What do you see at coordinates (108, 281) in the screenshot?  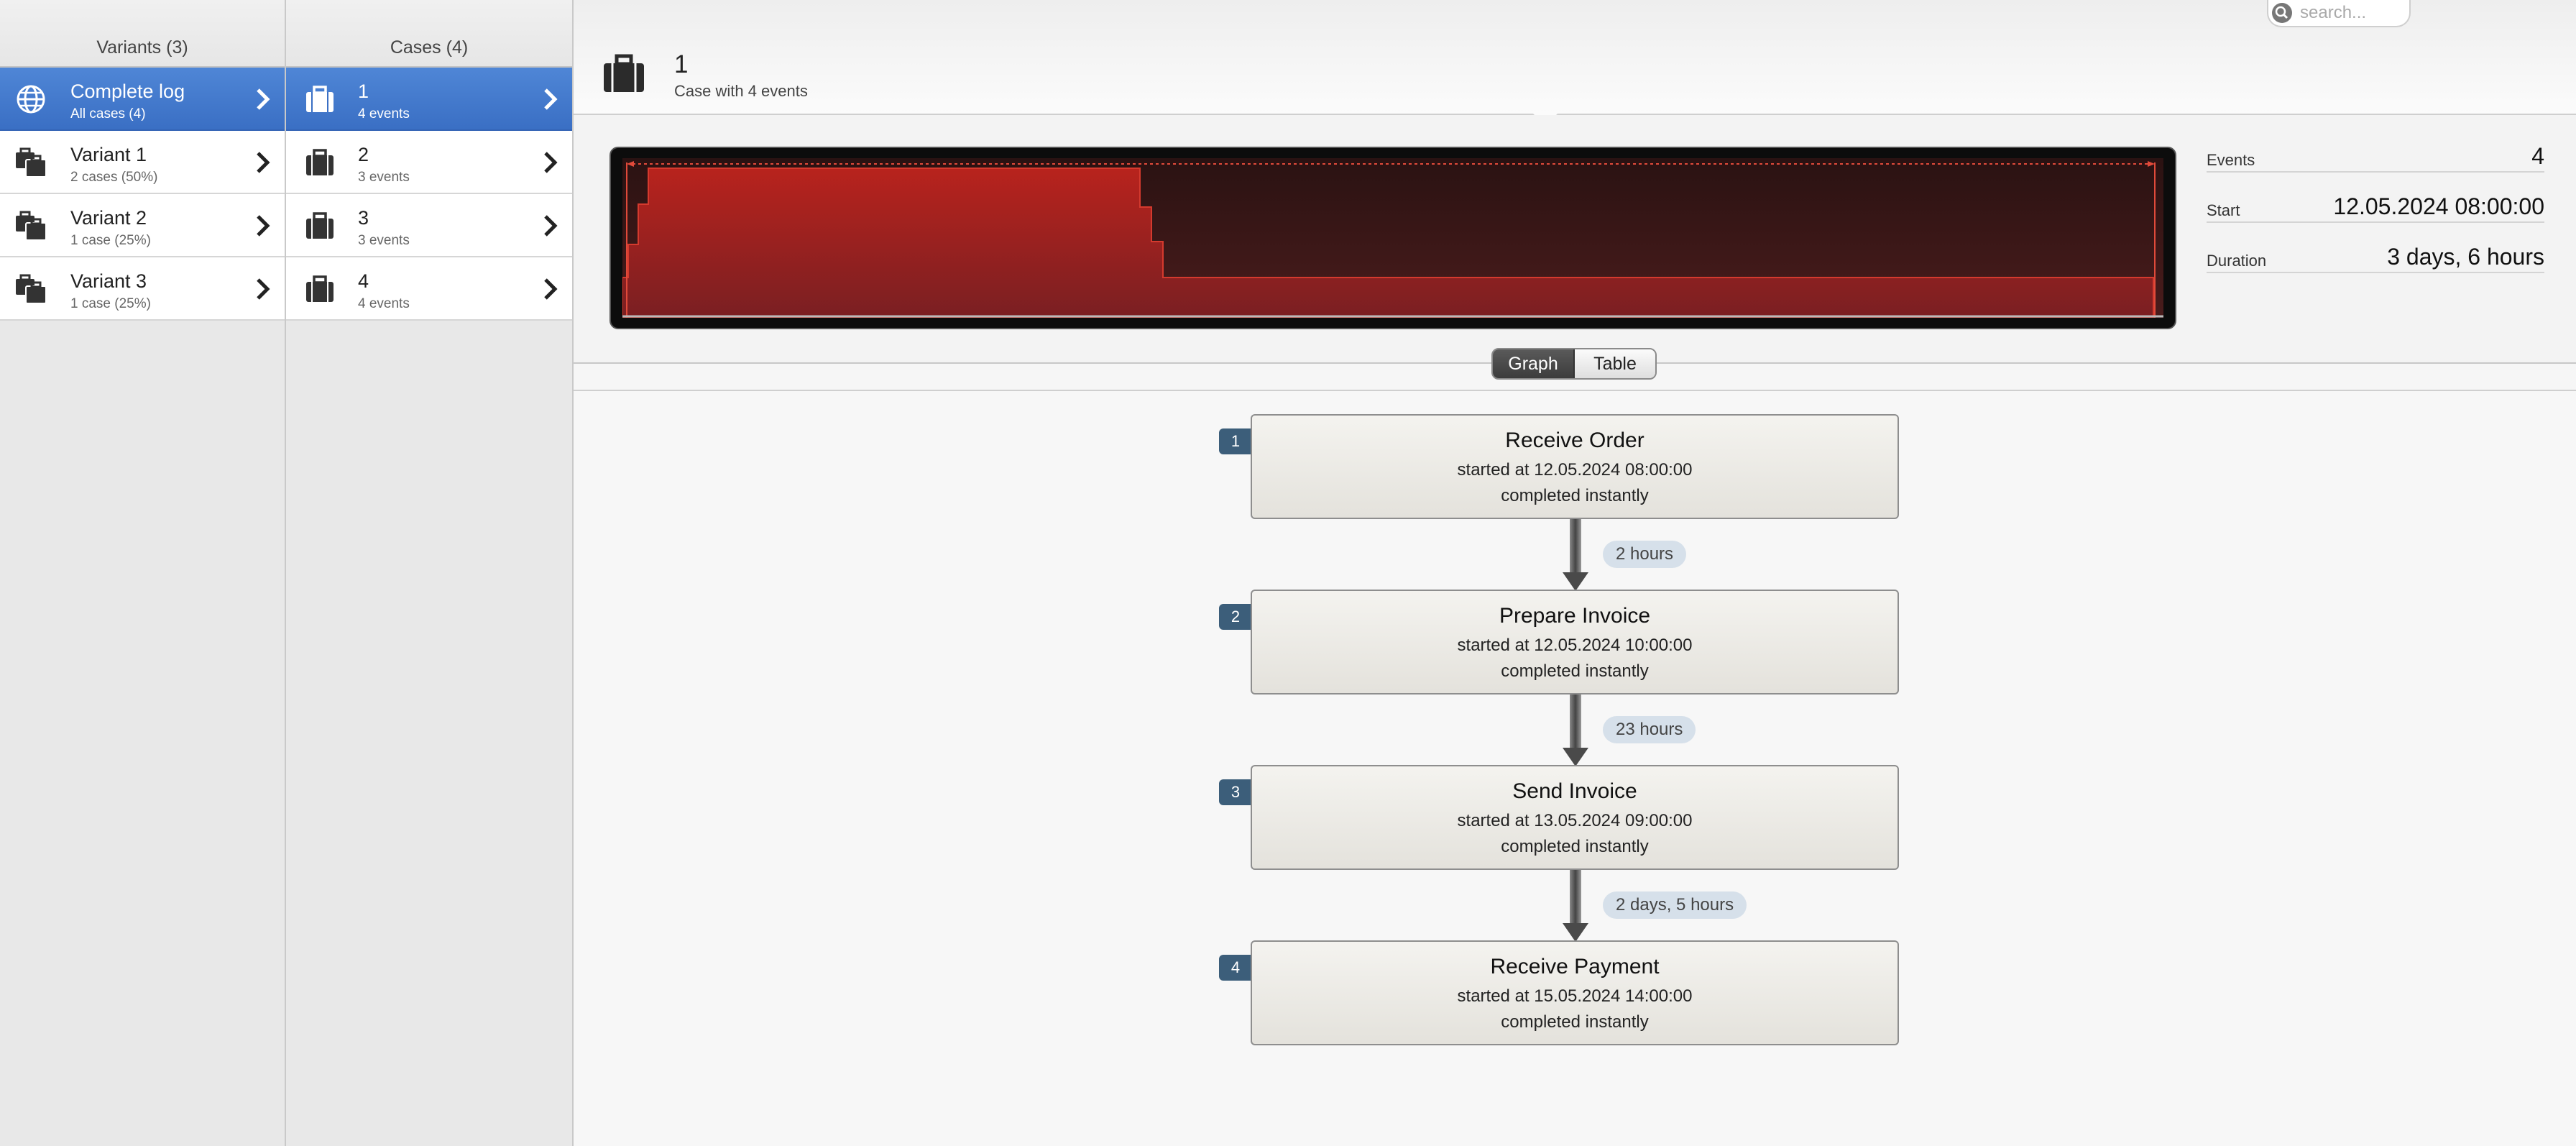 I see `variant-title: Variant 3` at bounding box center [108, 281].